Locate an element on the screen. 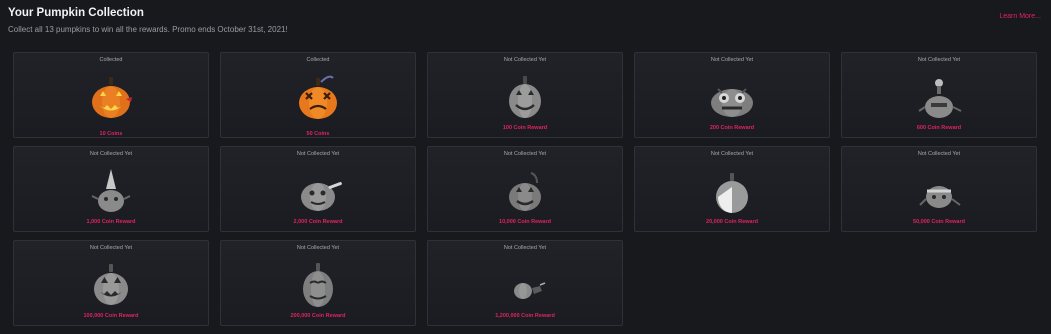  card-reward: 100,000 Coin Reward is located at coordinates (111, 316).